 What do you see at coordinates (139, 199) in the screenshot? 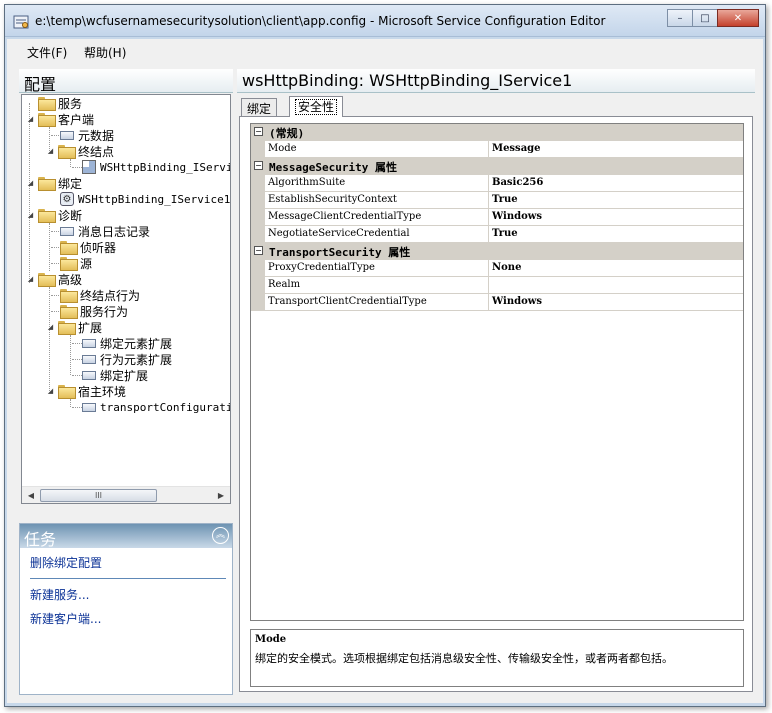
I see `tree-item-binding-wshttpbinding: ⚙ WSHttpBinding_IService1` at bounding box center [139, 199].